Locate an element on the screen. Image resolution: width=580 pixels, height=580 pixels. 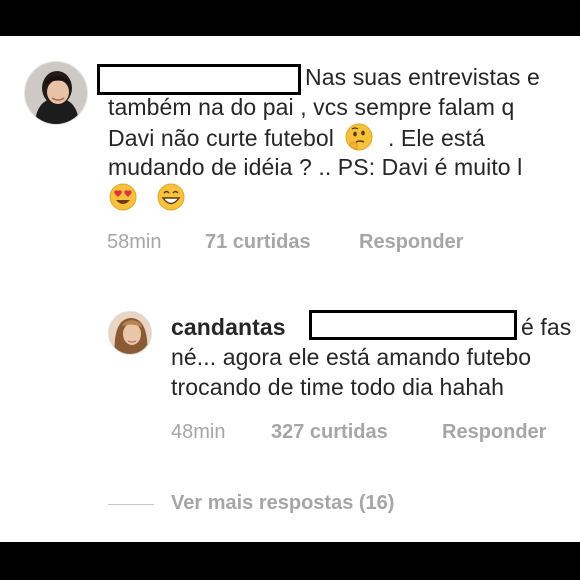
comment-text-line-4: mudando de idéia ? .. PS: Davi é muito l is located at coordinates (315, 167).